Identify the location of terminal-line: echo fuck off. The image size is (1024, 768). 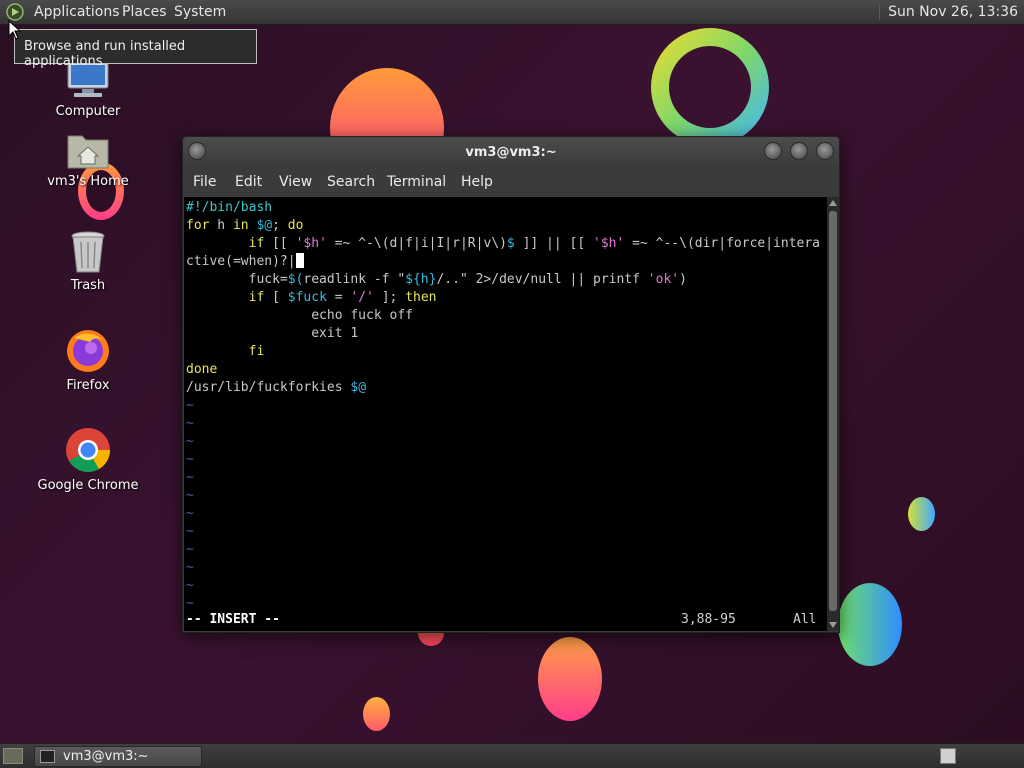
(299, 315).